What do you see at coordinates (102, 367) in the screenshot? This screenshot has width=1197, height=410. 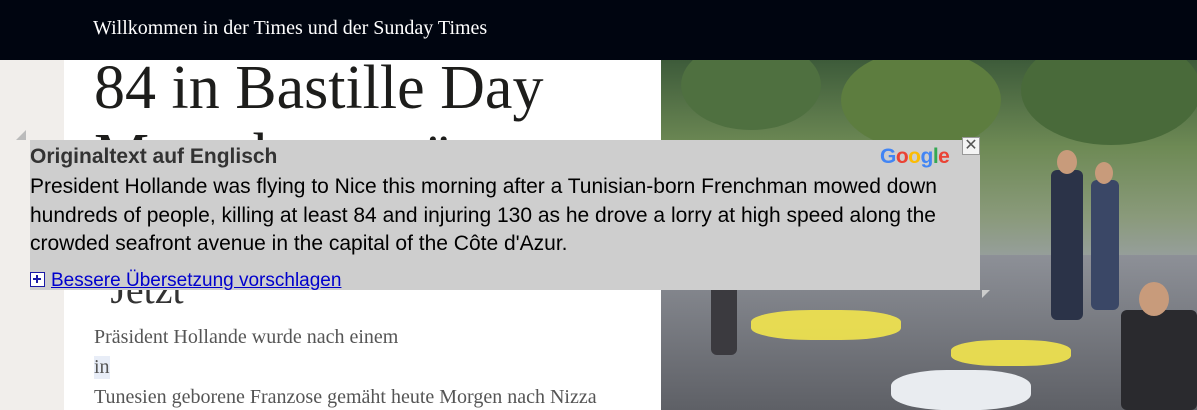 I see `article-body-line-highlighted: in` at bounding box center [102, 367].